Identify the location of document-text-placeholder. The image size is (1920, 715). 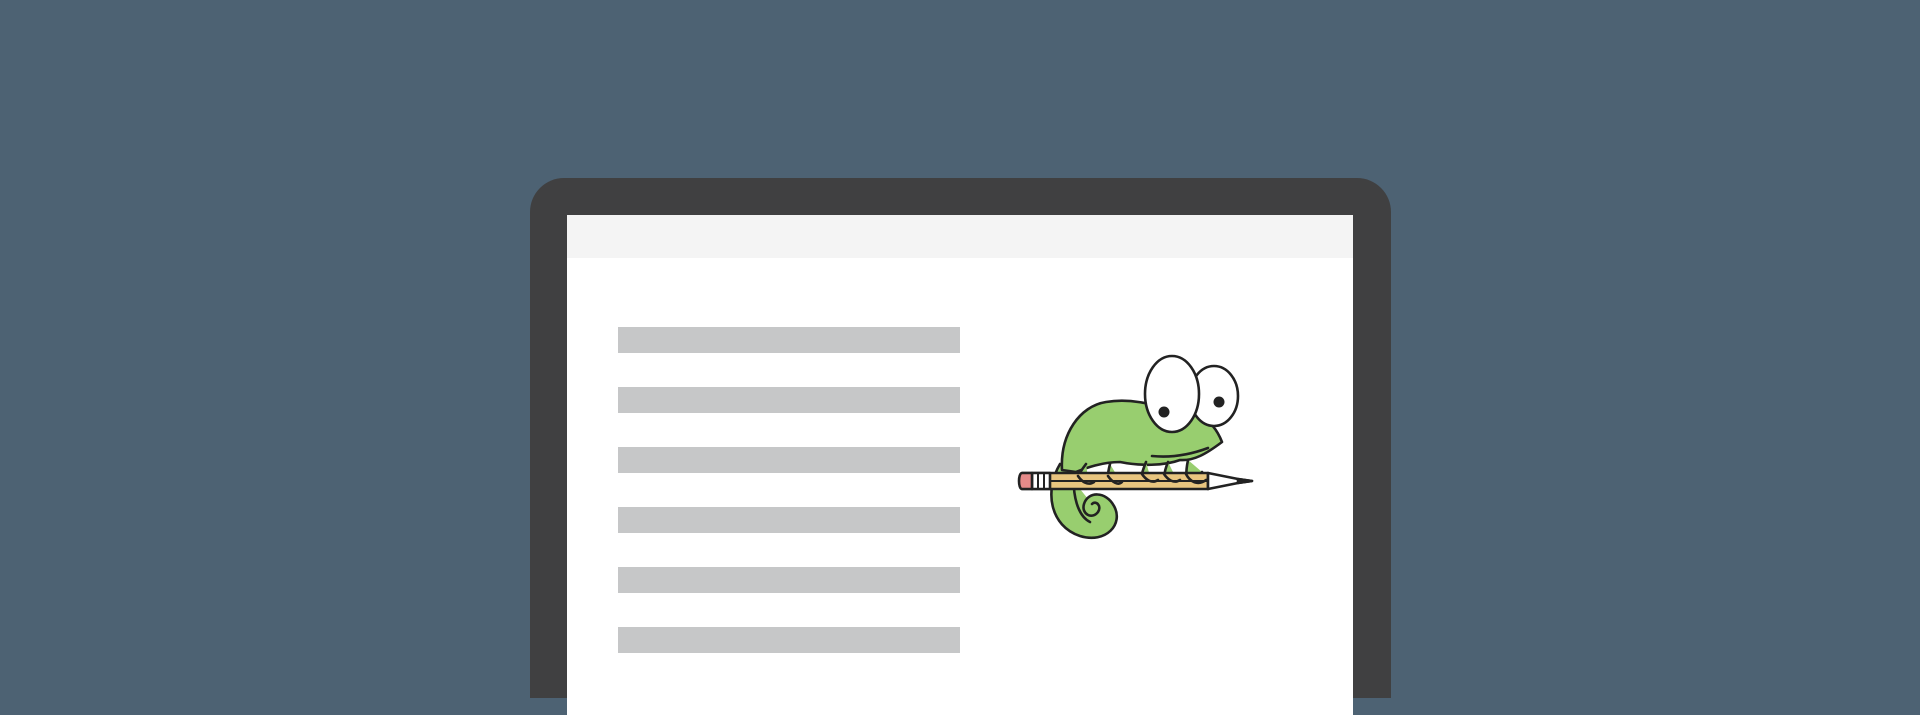
(789, 507).